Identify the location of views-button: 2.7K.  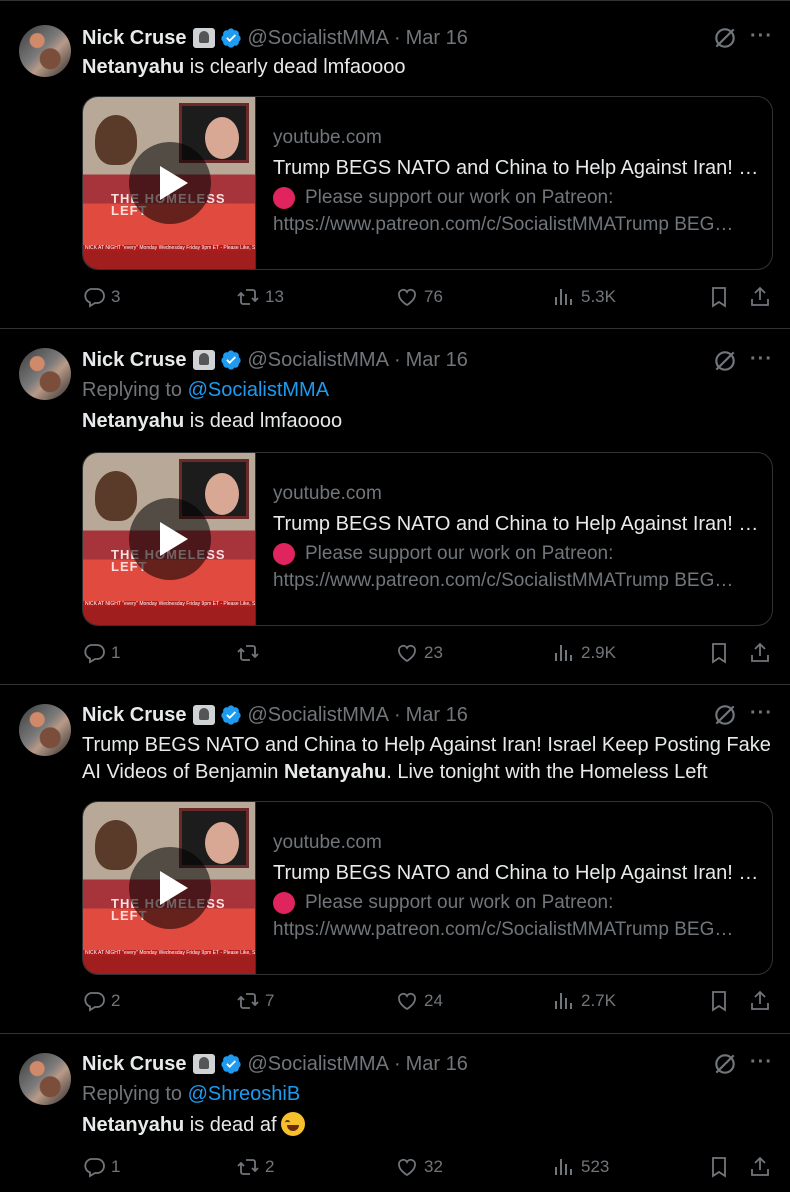
(584, 1001).